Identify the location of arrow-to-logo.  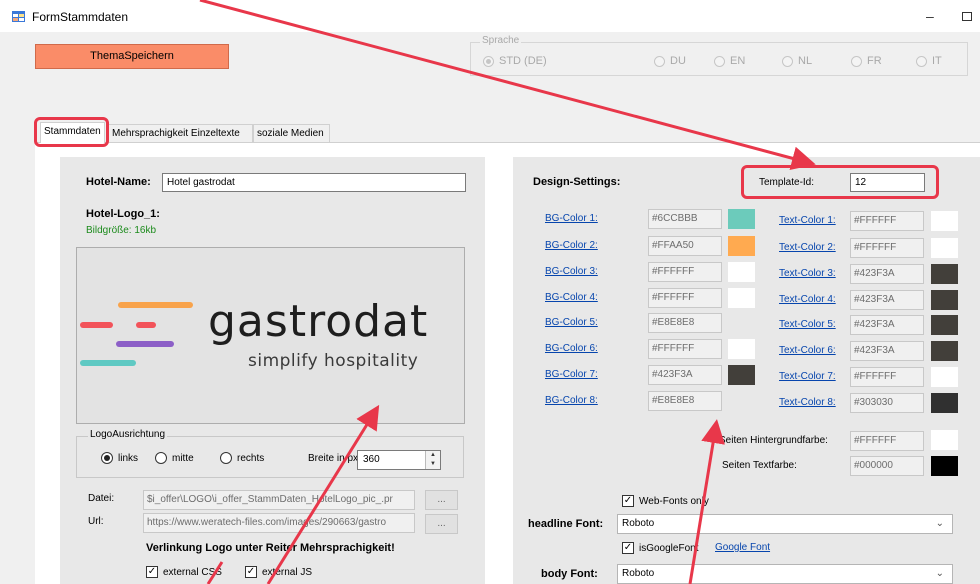
(323, 494).